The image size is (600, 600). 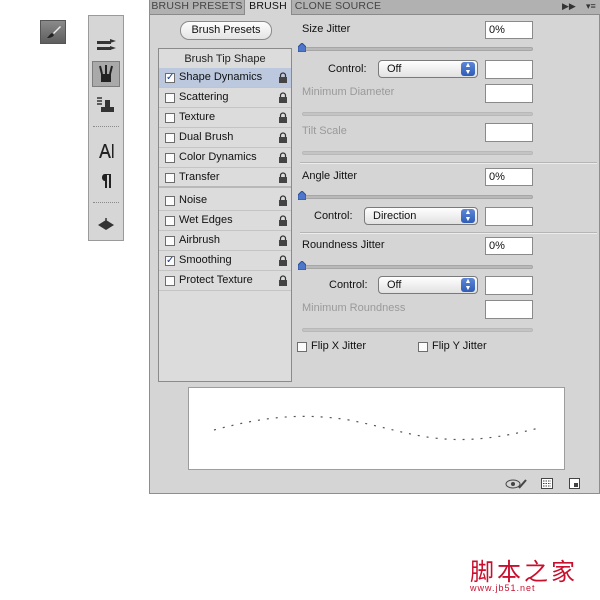 I want to click on brush-presets-button: Brush Presets, so click(x=226, y=30).